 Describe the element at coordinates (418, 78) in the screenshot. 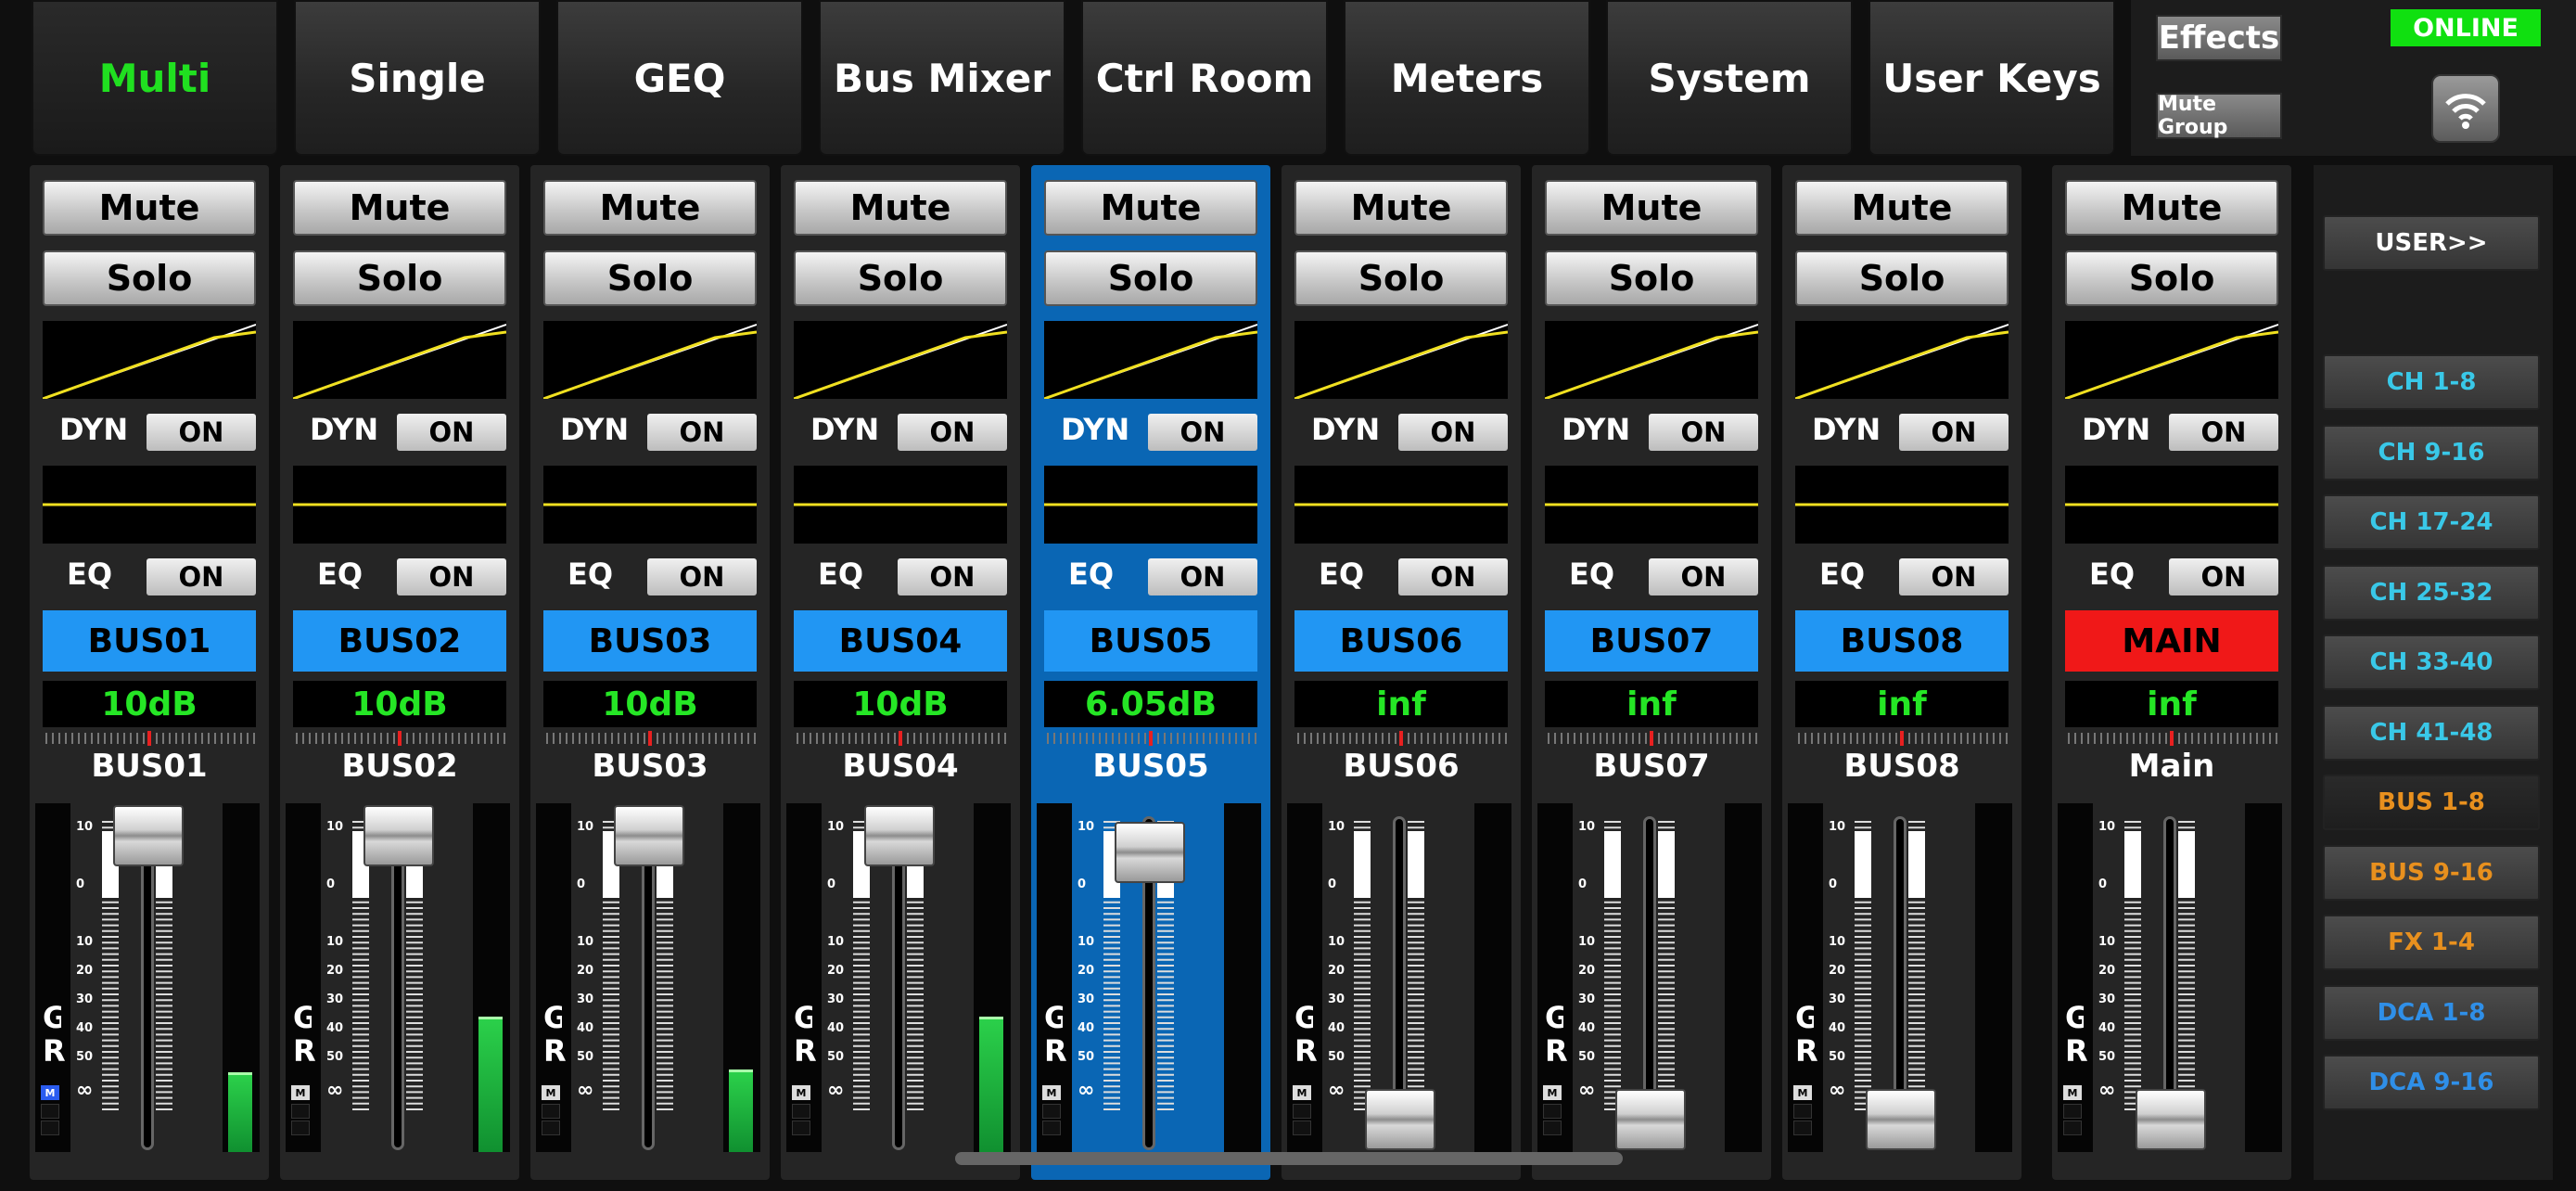

I see `tab-single: Single` at that location.